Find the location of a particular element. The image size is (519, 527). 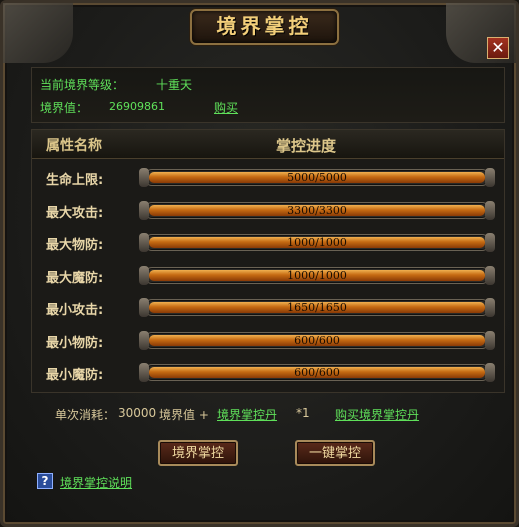

progress-bar: 1650/1650 is located at coordinates (317, 307).